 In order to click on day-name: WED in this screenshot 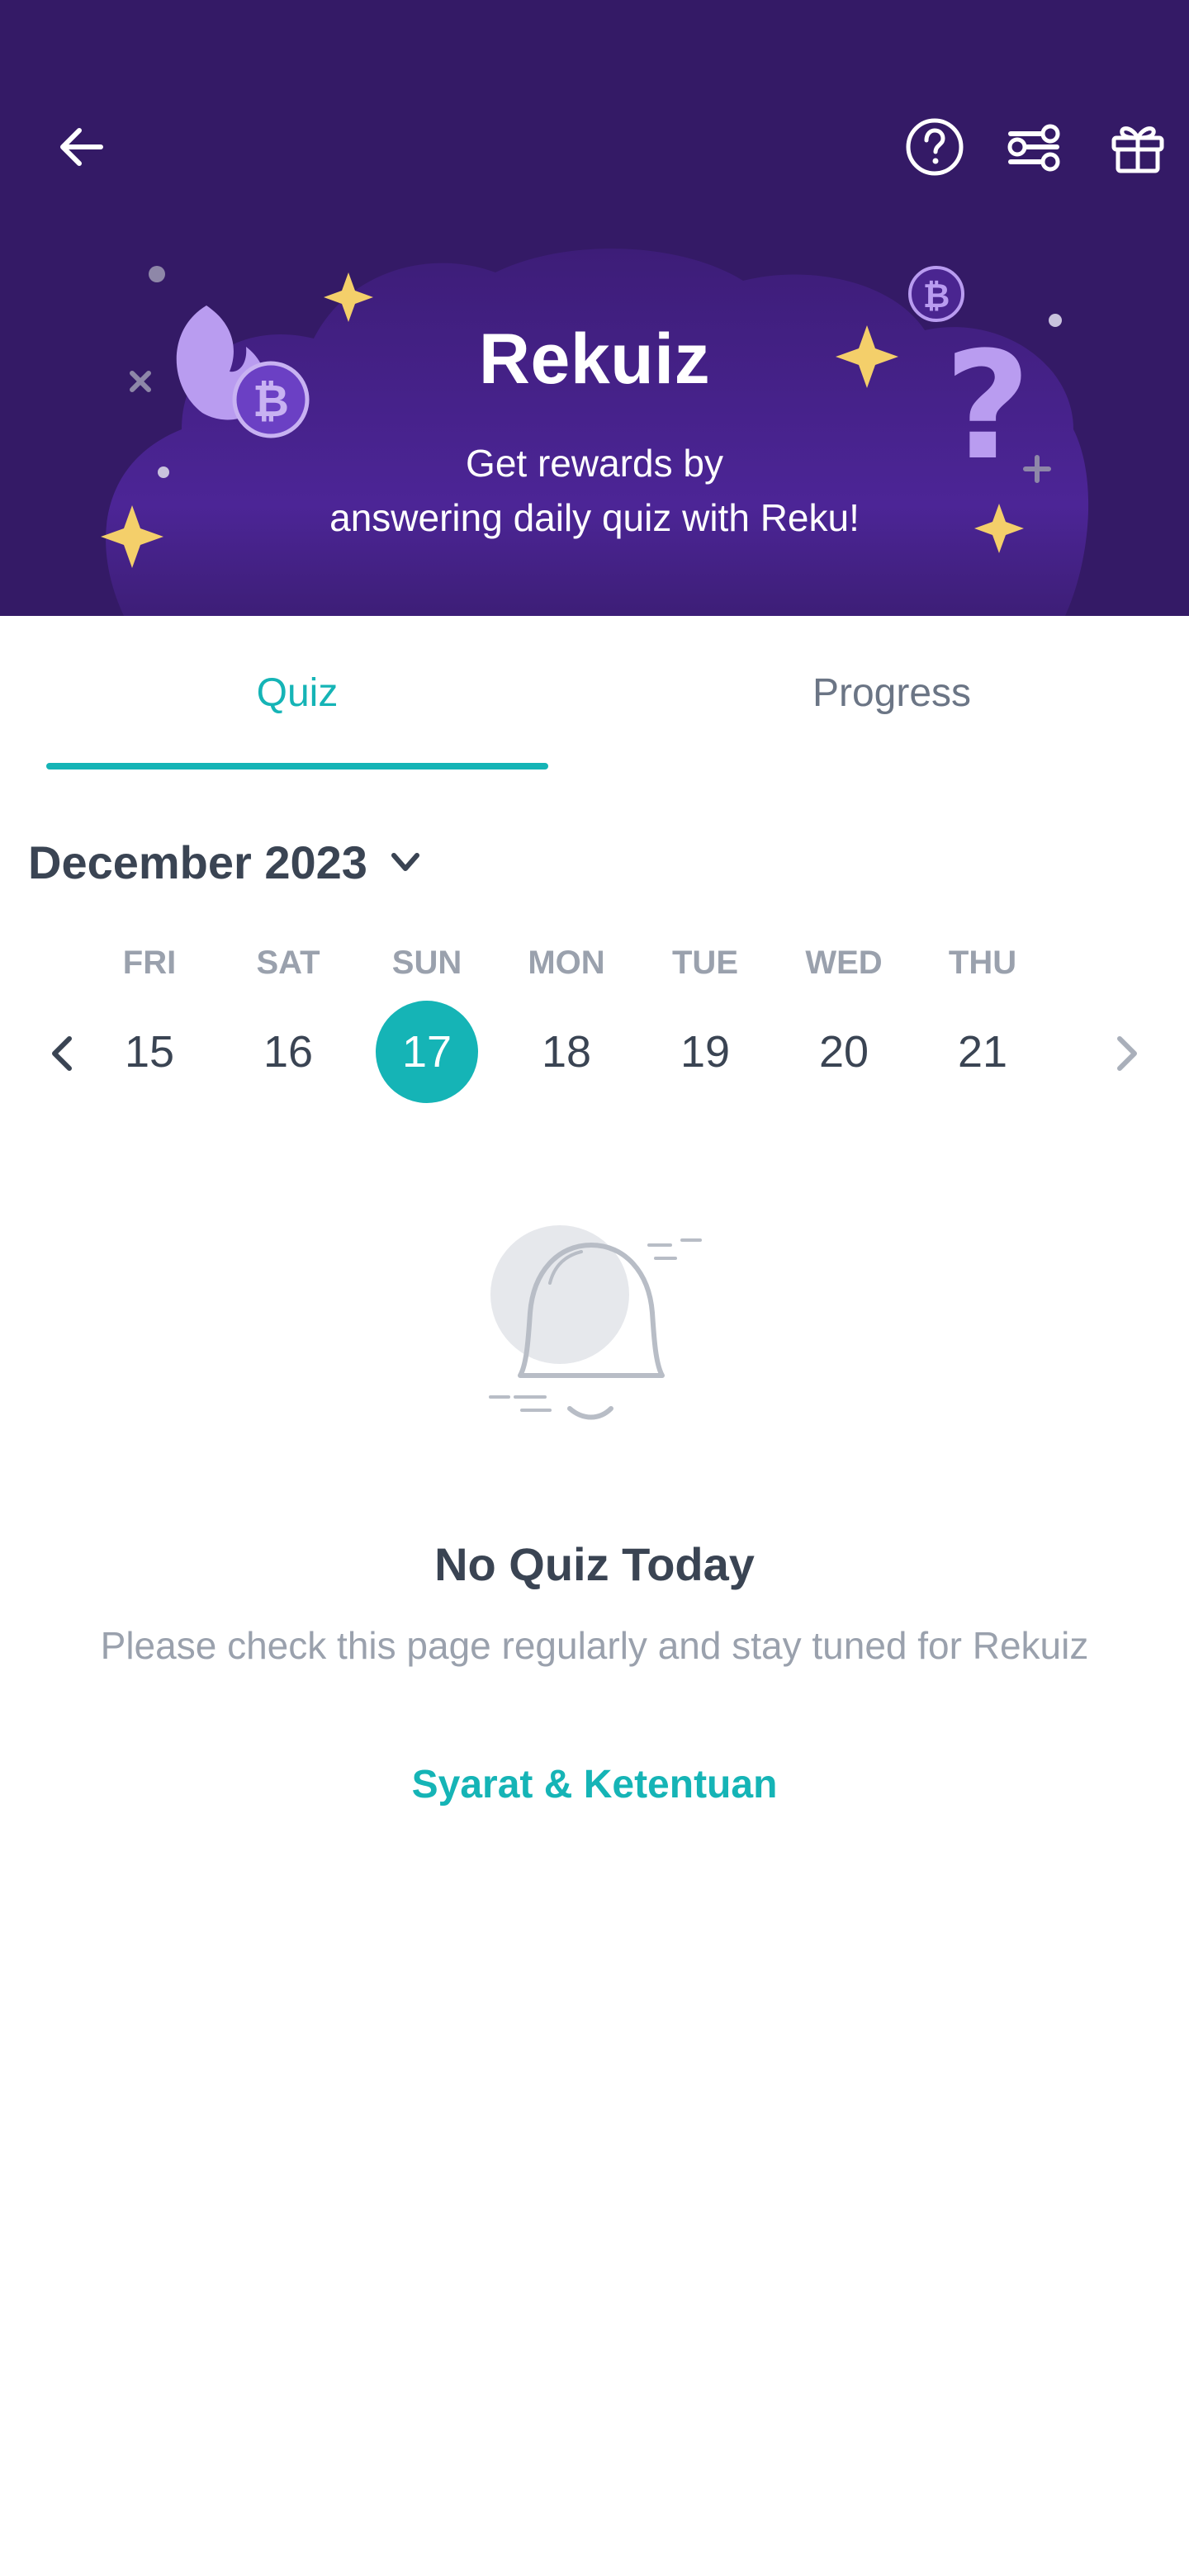, I will do `click(844, 963)`.